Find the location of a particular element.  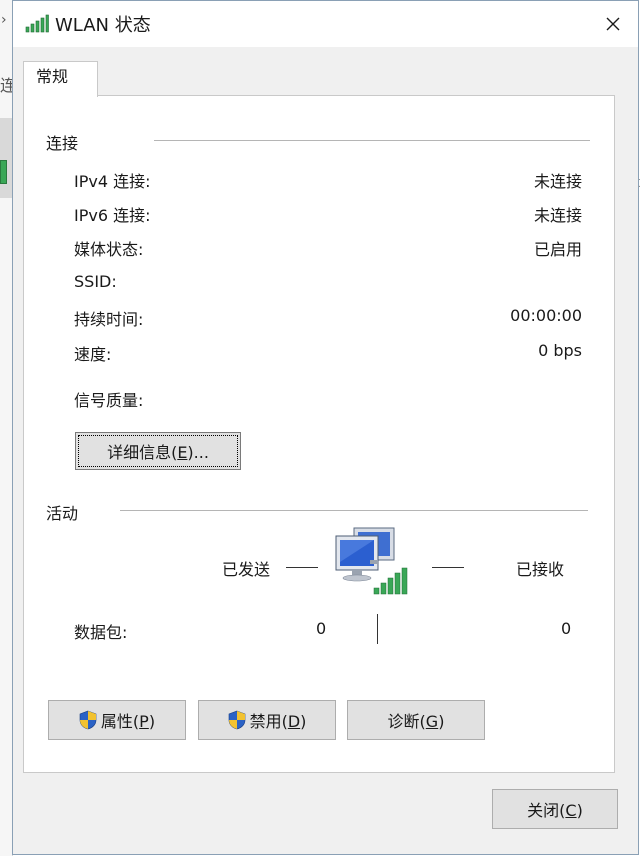

received-dash is located at coordinates (448, 567).